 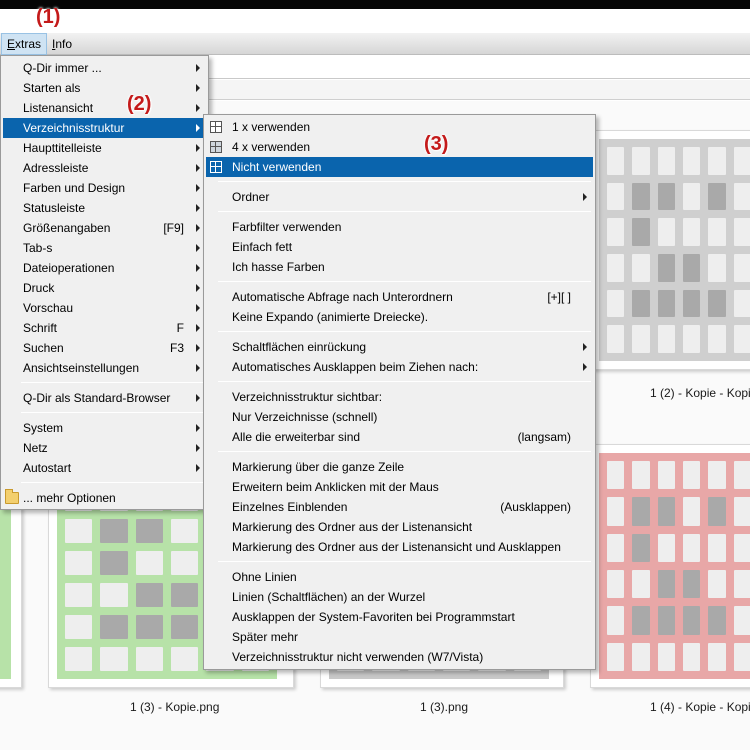 I want to click on extras-item-mehr-optionen: ... mehr Optionen, so click(x=104, y=498).